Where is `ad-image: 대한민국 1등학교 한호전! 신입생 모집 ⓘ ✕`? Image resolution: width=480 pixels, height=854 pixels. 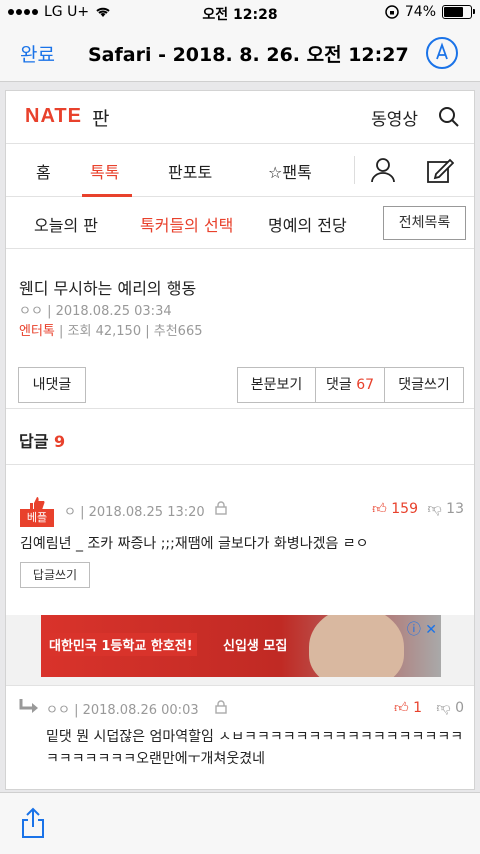 ad-image: 대한민국 1등학교 한호전! 신입생 모집 ⓘ ✕ is located at coordinates (241, 646).